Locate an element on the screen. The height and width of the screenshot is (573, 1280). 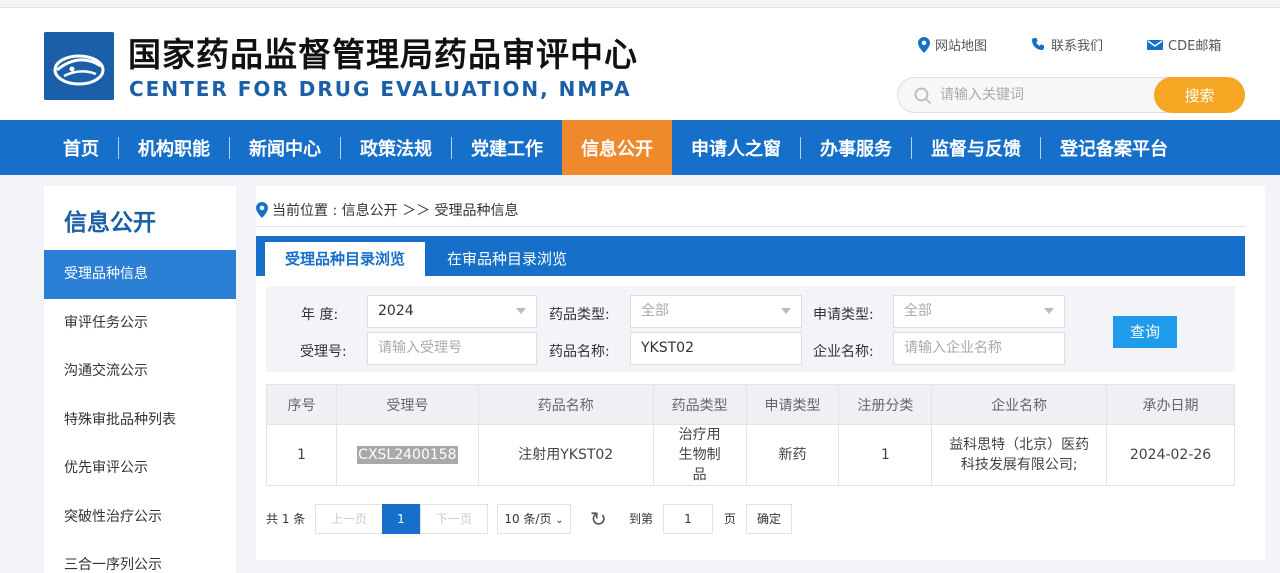
apply-type-select-value: 全部 is located at coordinates (918, 311).